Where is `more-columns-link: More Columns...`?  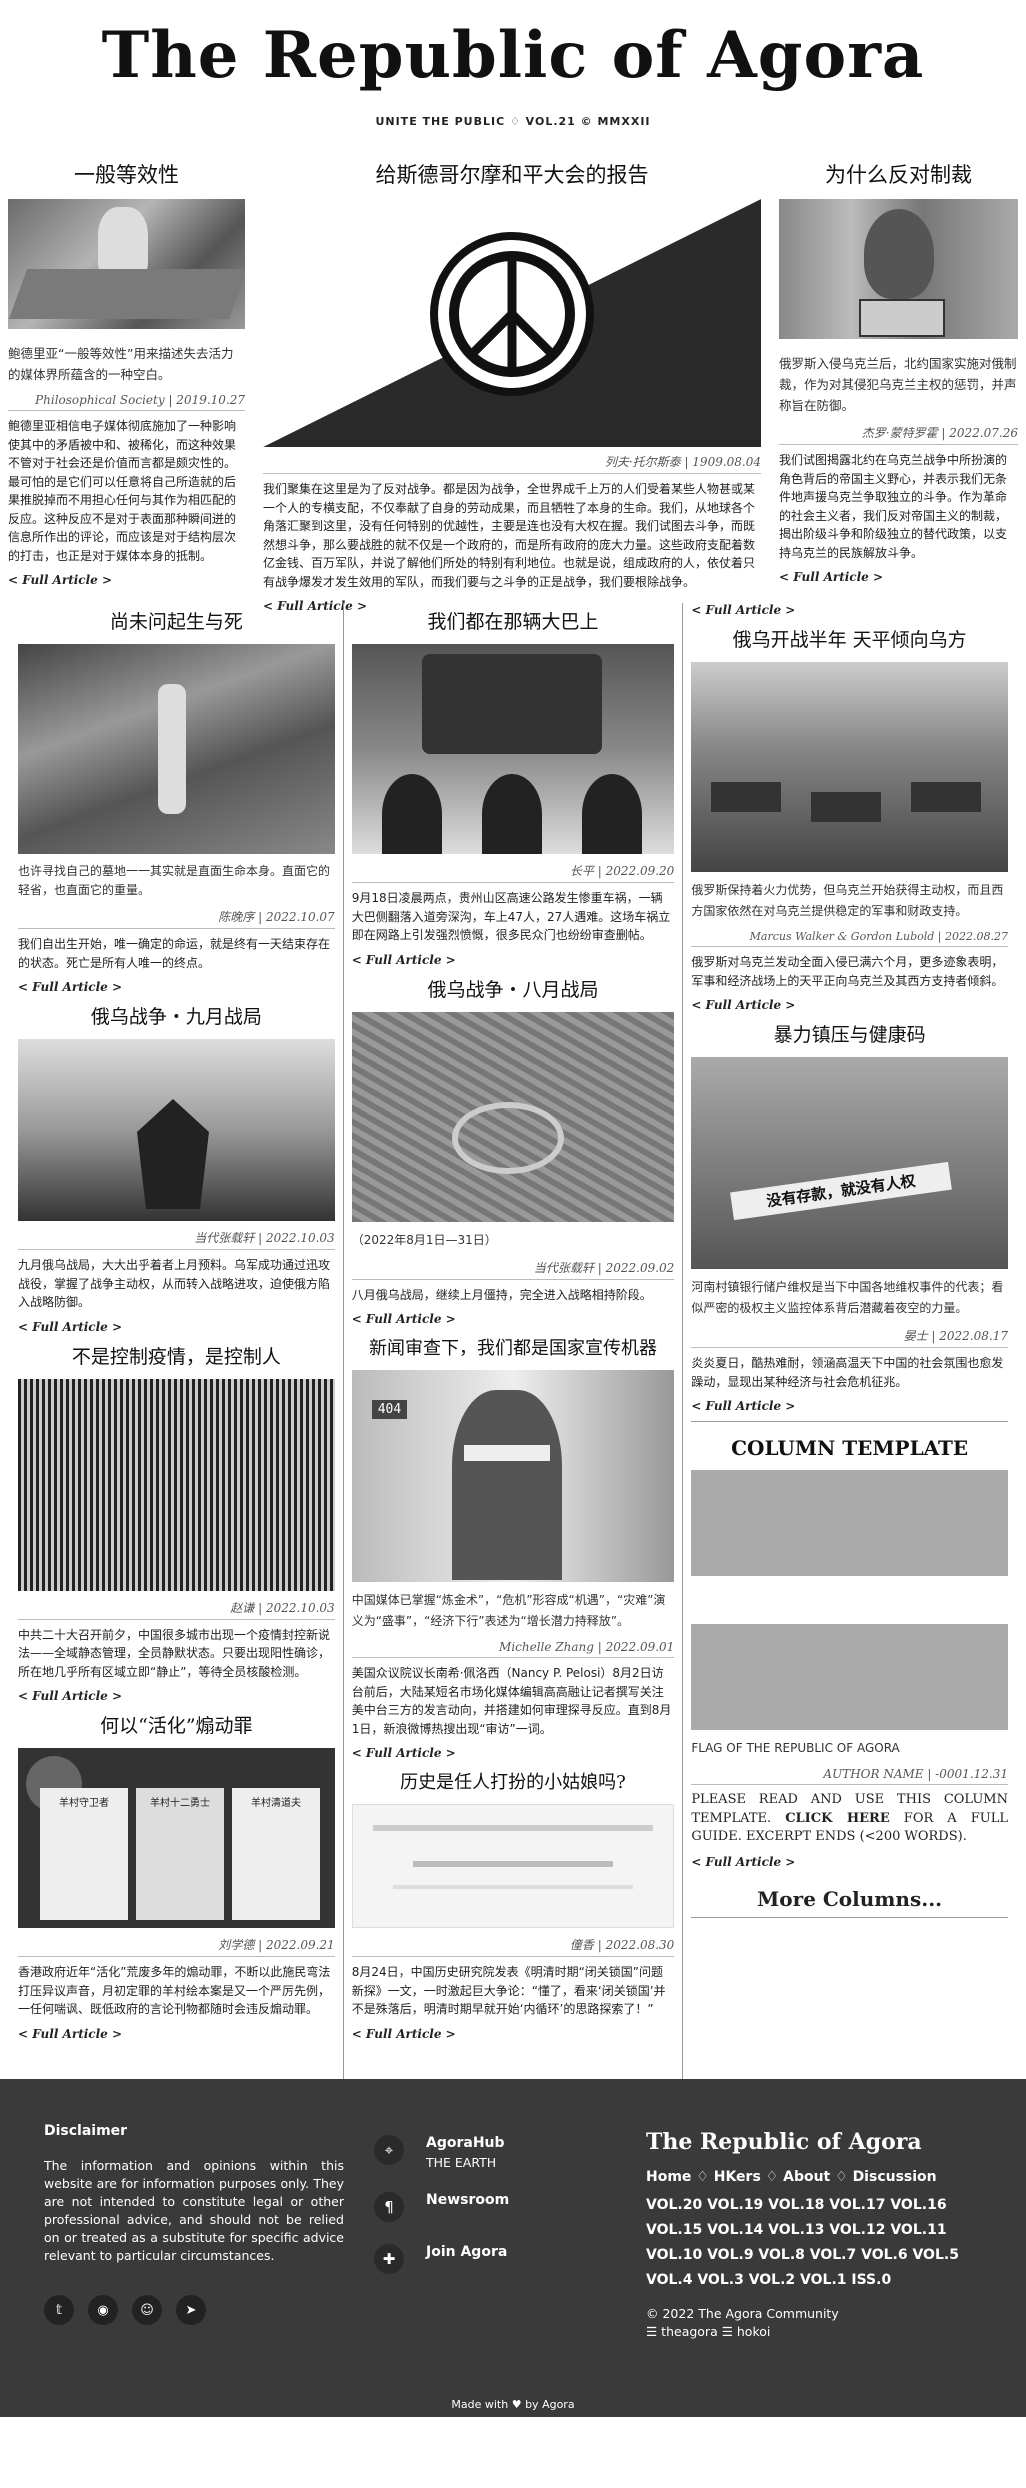
more-columns-link: More Columns... is located at coordinates (849, 1902).